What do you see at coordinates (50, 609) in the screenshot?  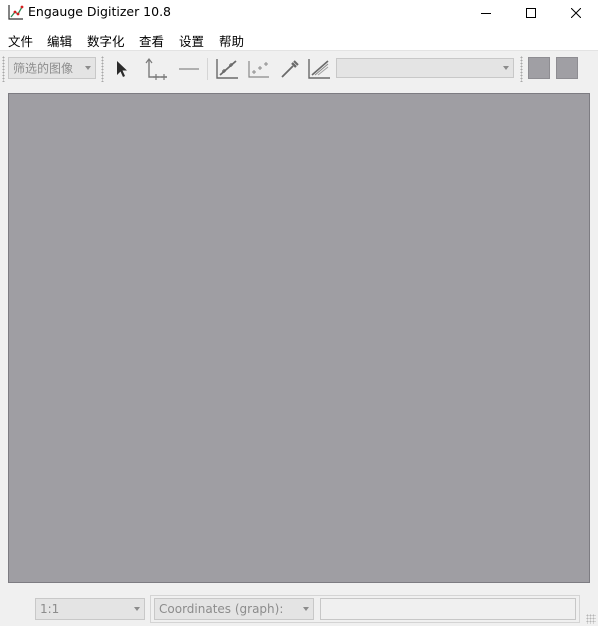 I see `zoom-value: 1:1` at bounding box center [50, 609].